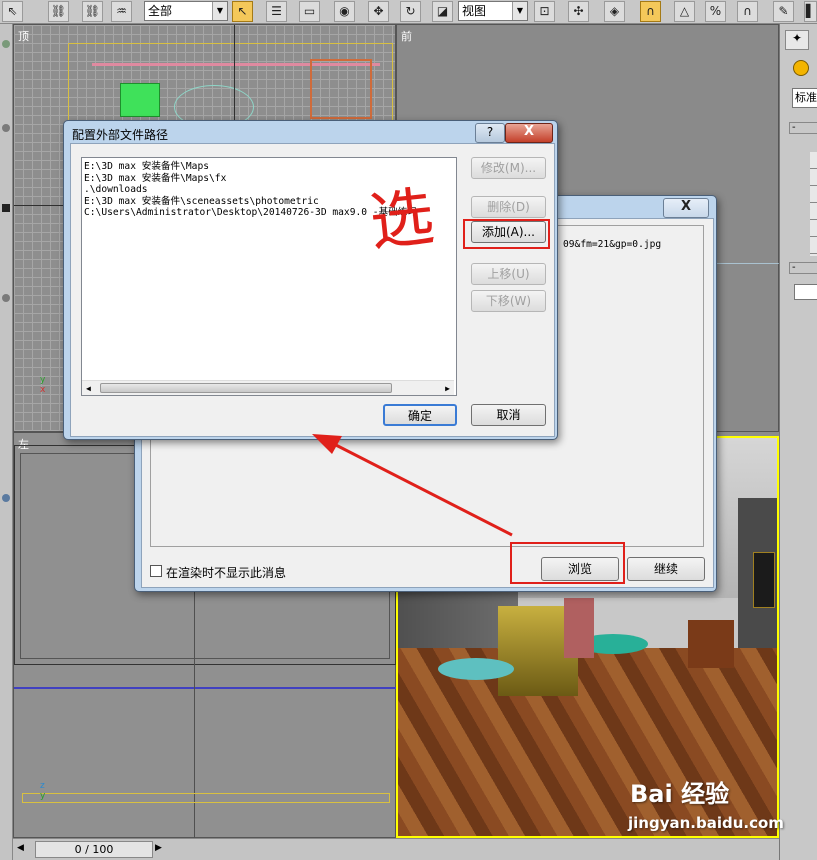  What do you see at coordinates (412, 485) in the screenshot?
I see `red-arrow` at bounding box center [412, 485].